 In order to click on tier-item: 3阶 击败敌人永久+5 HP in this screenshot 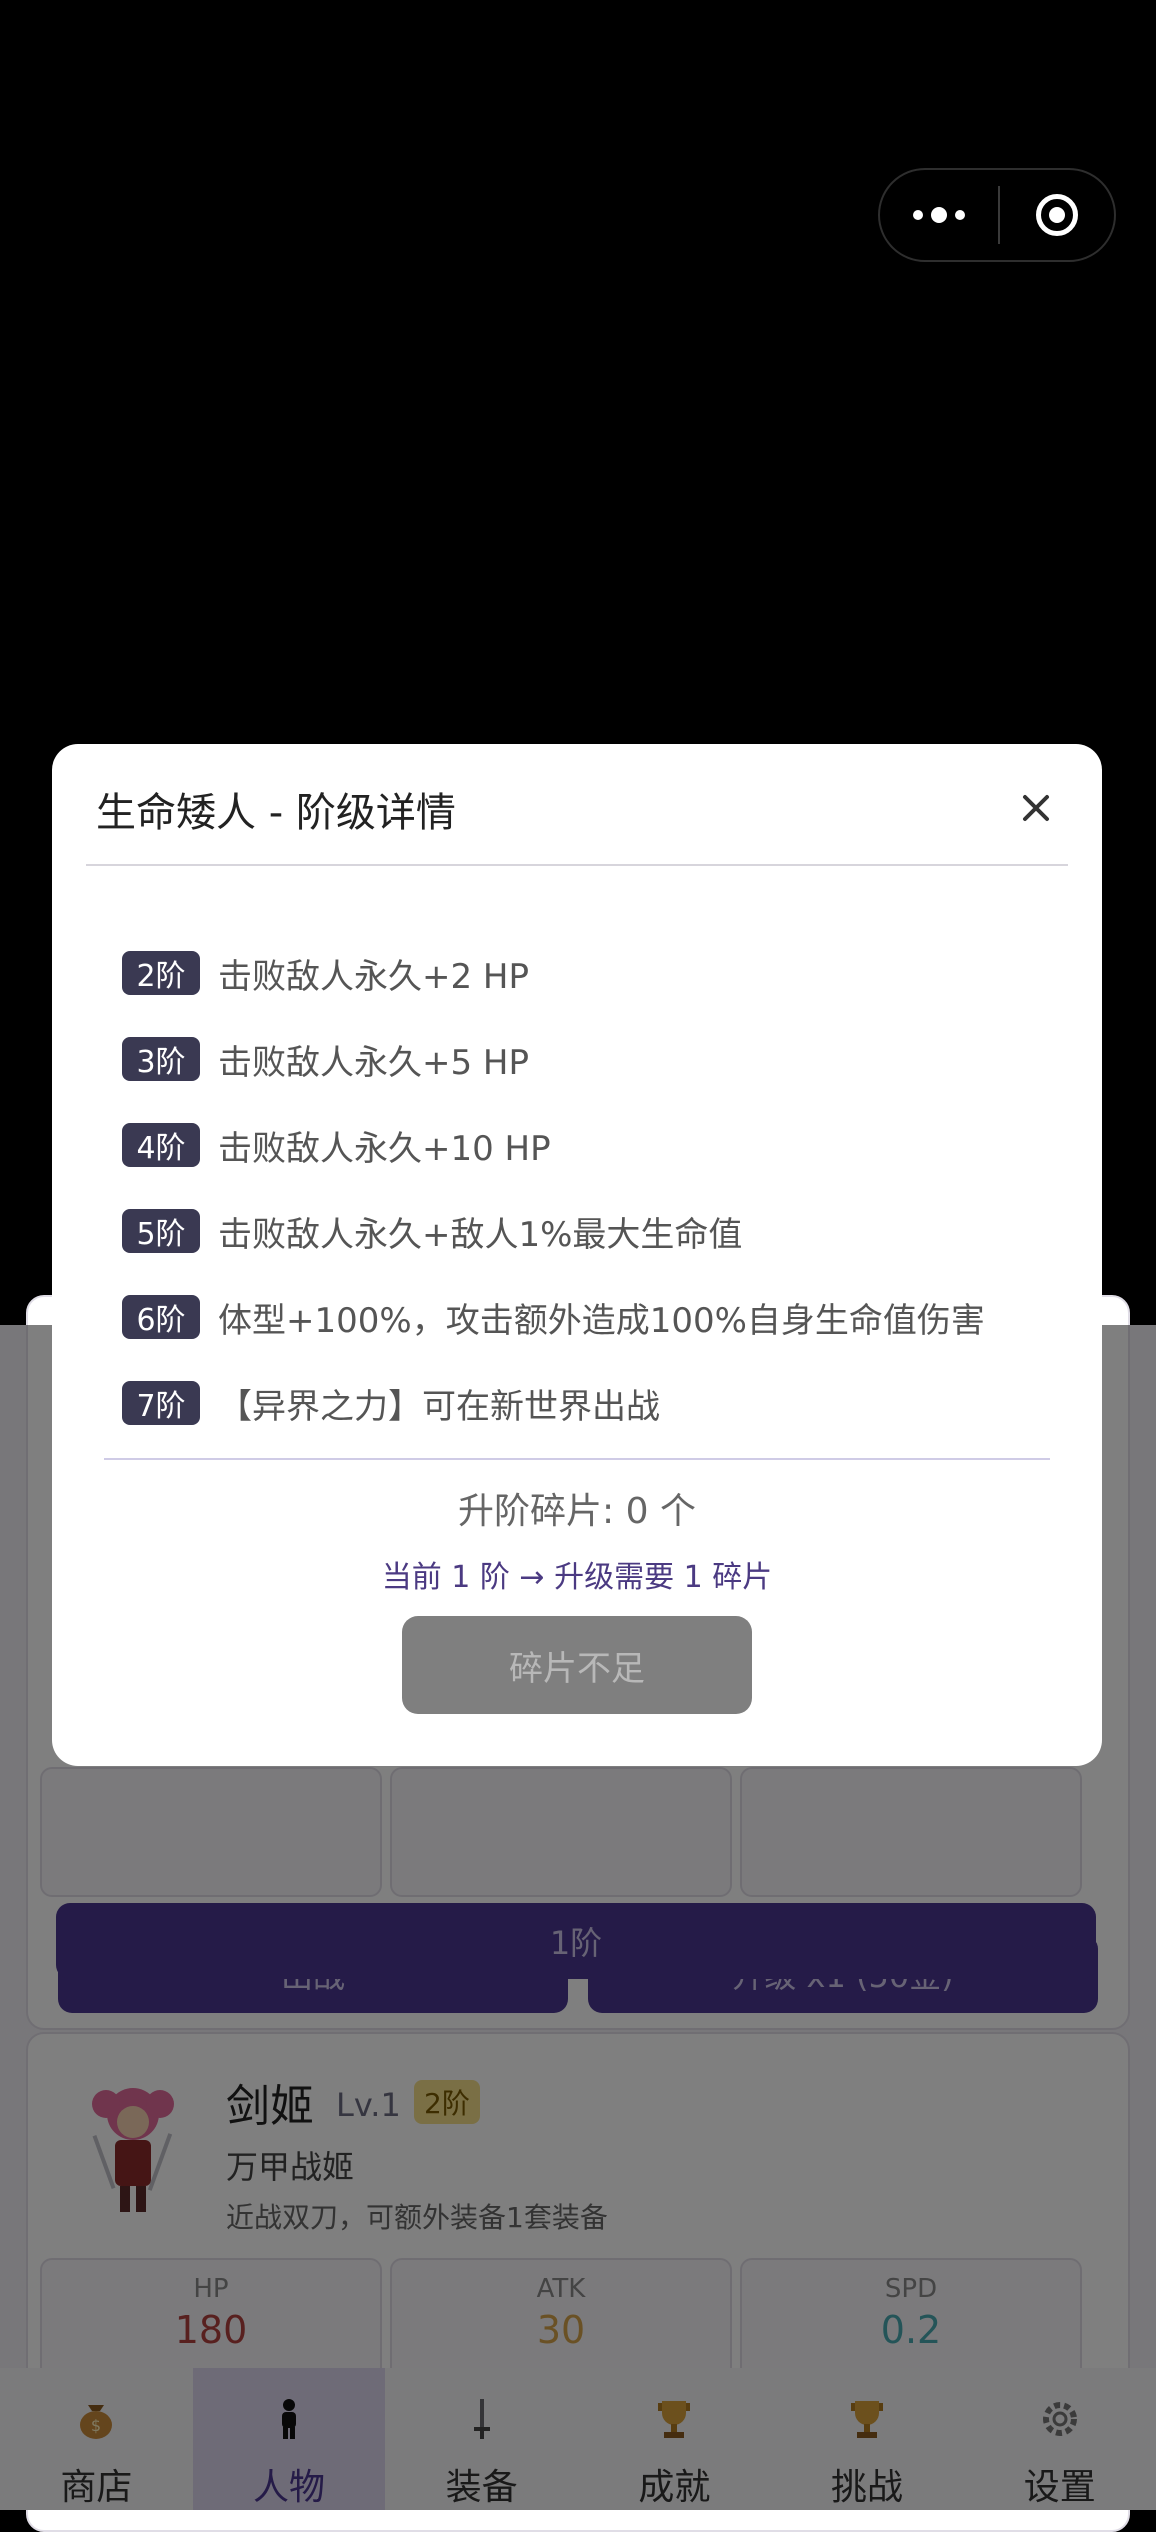, I will do `click(553, 1059)`.